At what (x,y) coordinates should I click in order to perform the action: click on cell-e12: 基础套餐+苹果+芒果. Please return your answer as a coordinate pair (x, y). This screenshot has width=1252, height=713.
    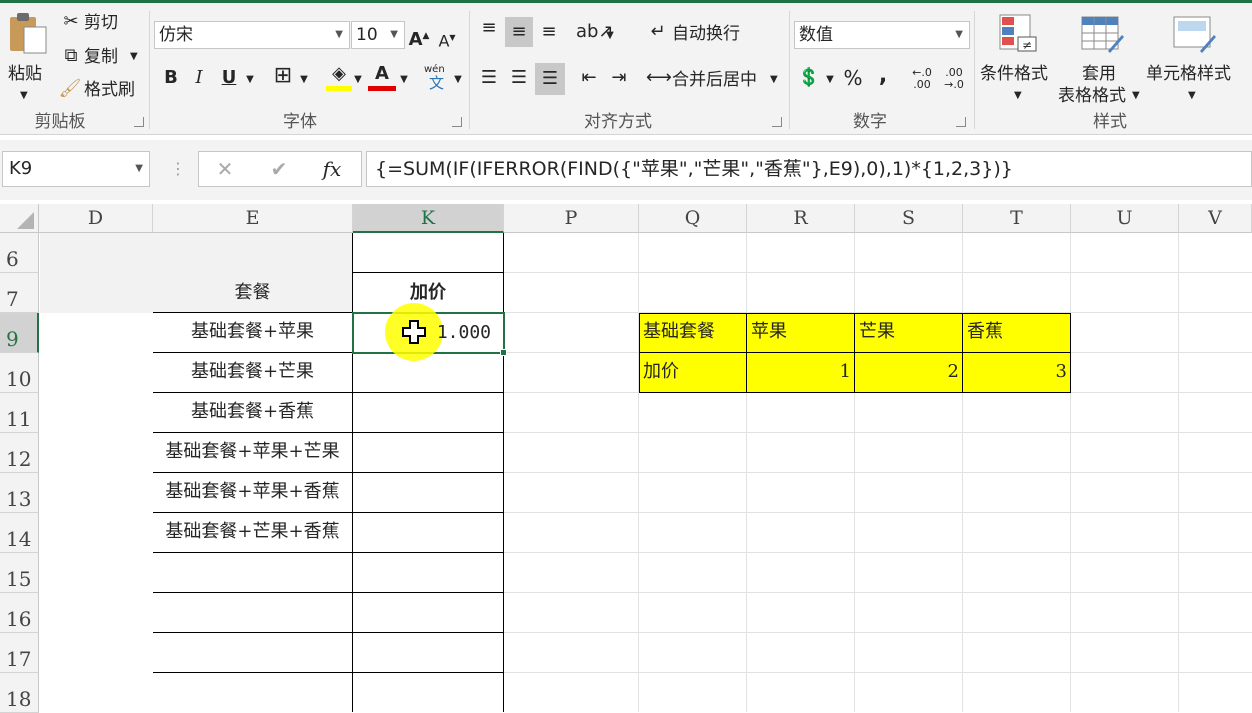
    Looking at the image, I should click on (252, 452).